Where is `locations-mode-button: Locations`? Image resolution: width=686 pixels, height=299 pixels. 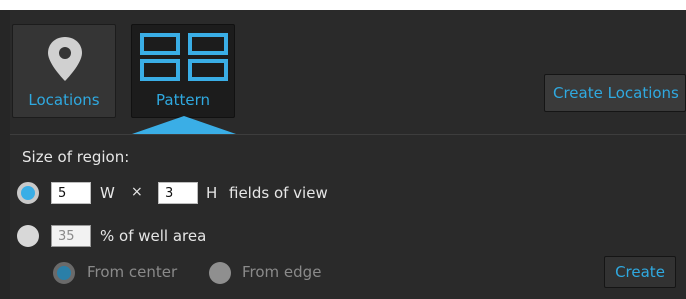 locations-mode-button: Locations is located at coordinates (64, 71).